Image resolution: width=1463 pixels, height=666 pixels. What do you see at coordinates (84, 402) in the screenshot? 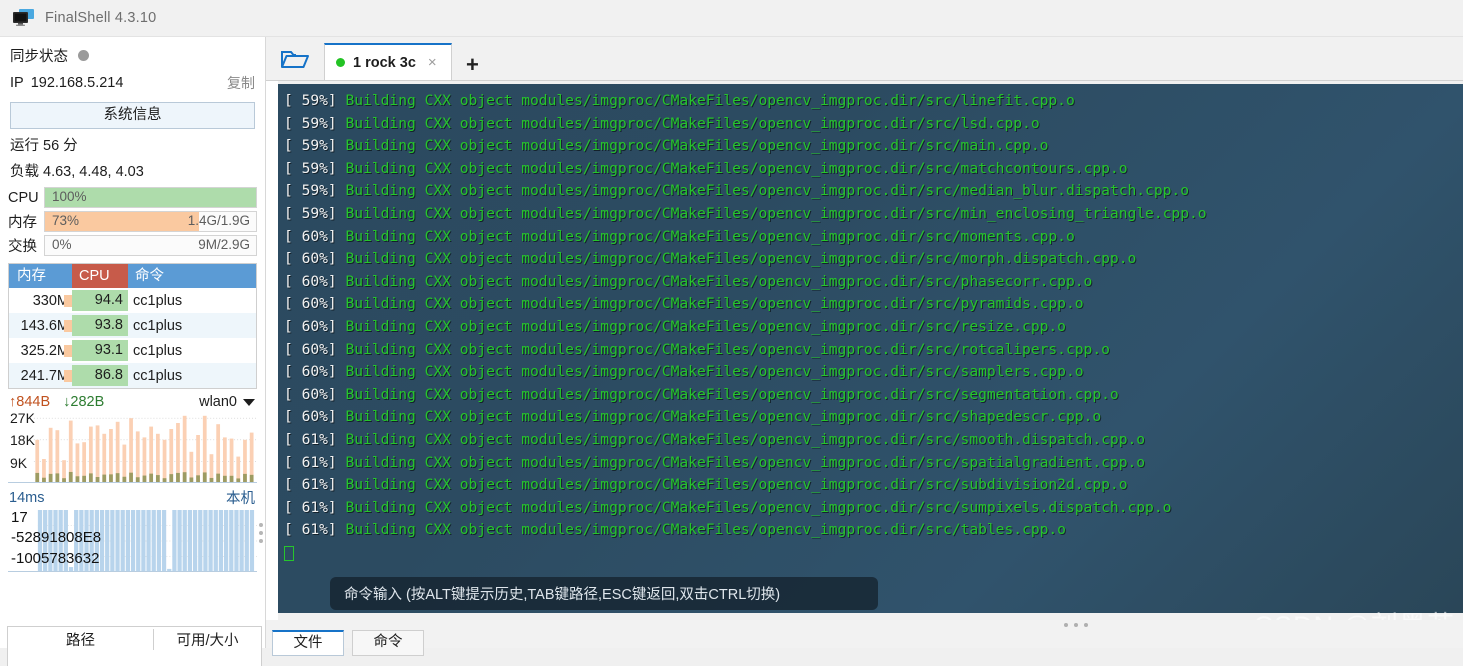
I see `network-download: ↓282B` at bounding box center [84, 402].